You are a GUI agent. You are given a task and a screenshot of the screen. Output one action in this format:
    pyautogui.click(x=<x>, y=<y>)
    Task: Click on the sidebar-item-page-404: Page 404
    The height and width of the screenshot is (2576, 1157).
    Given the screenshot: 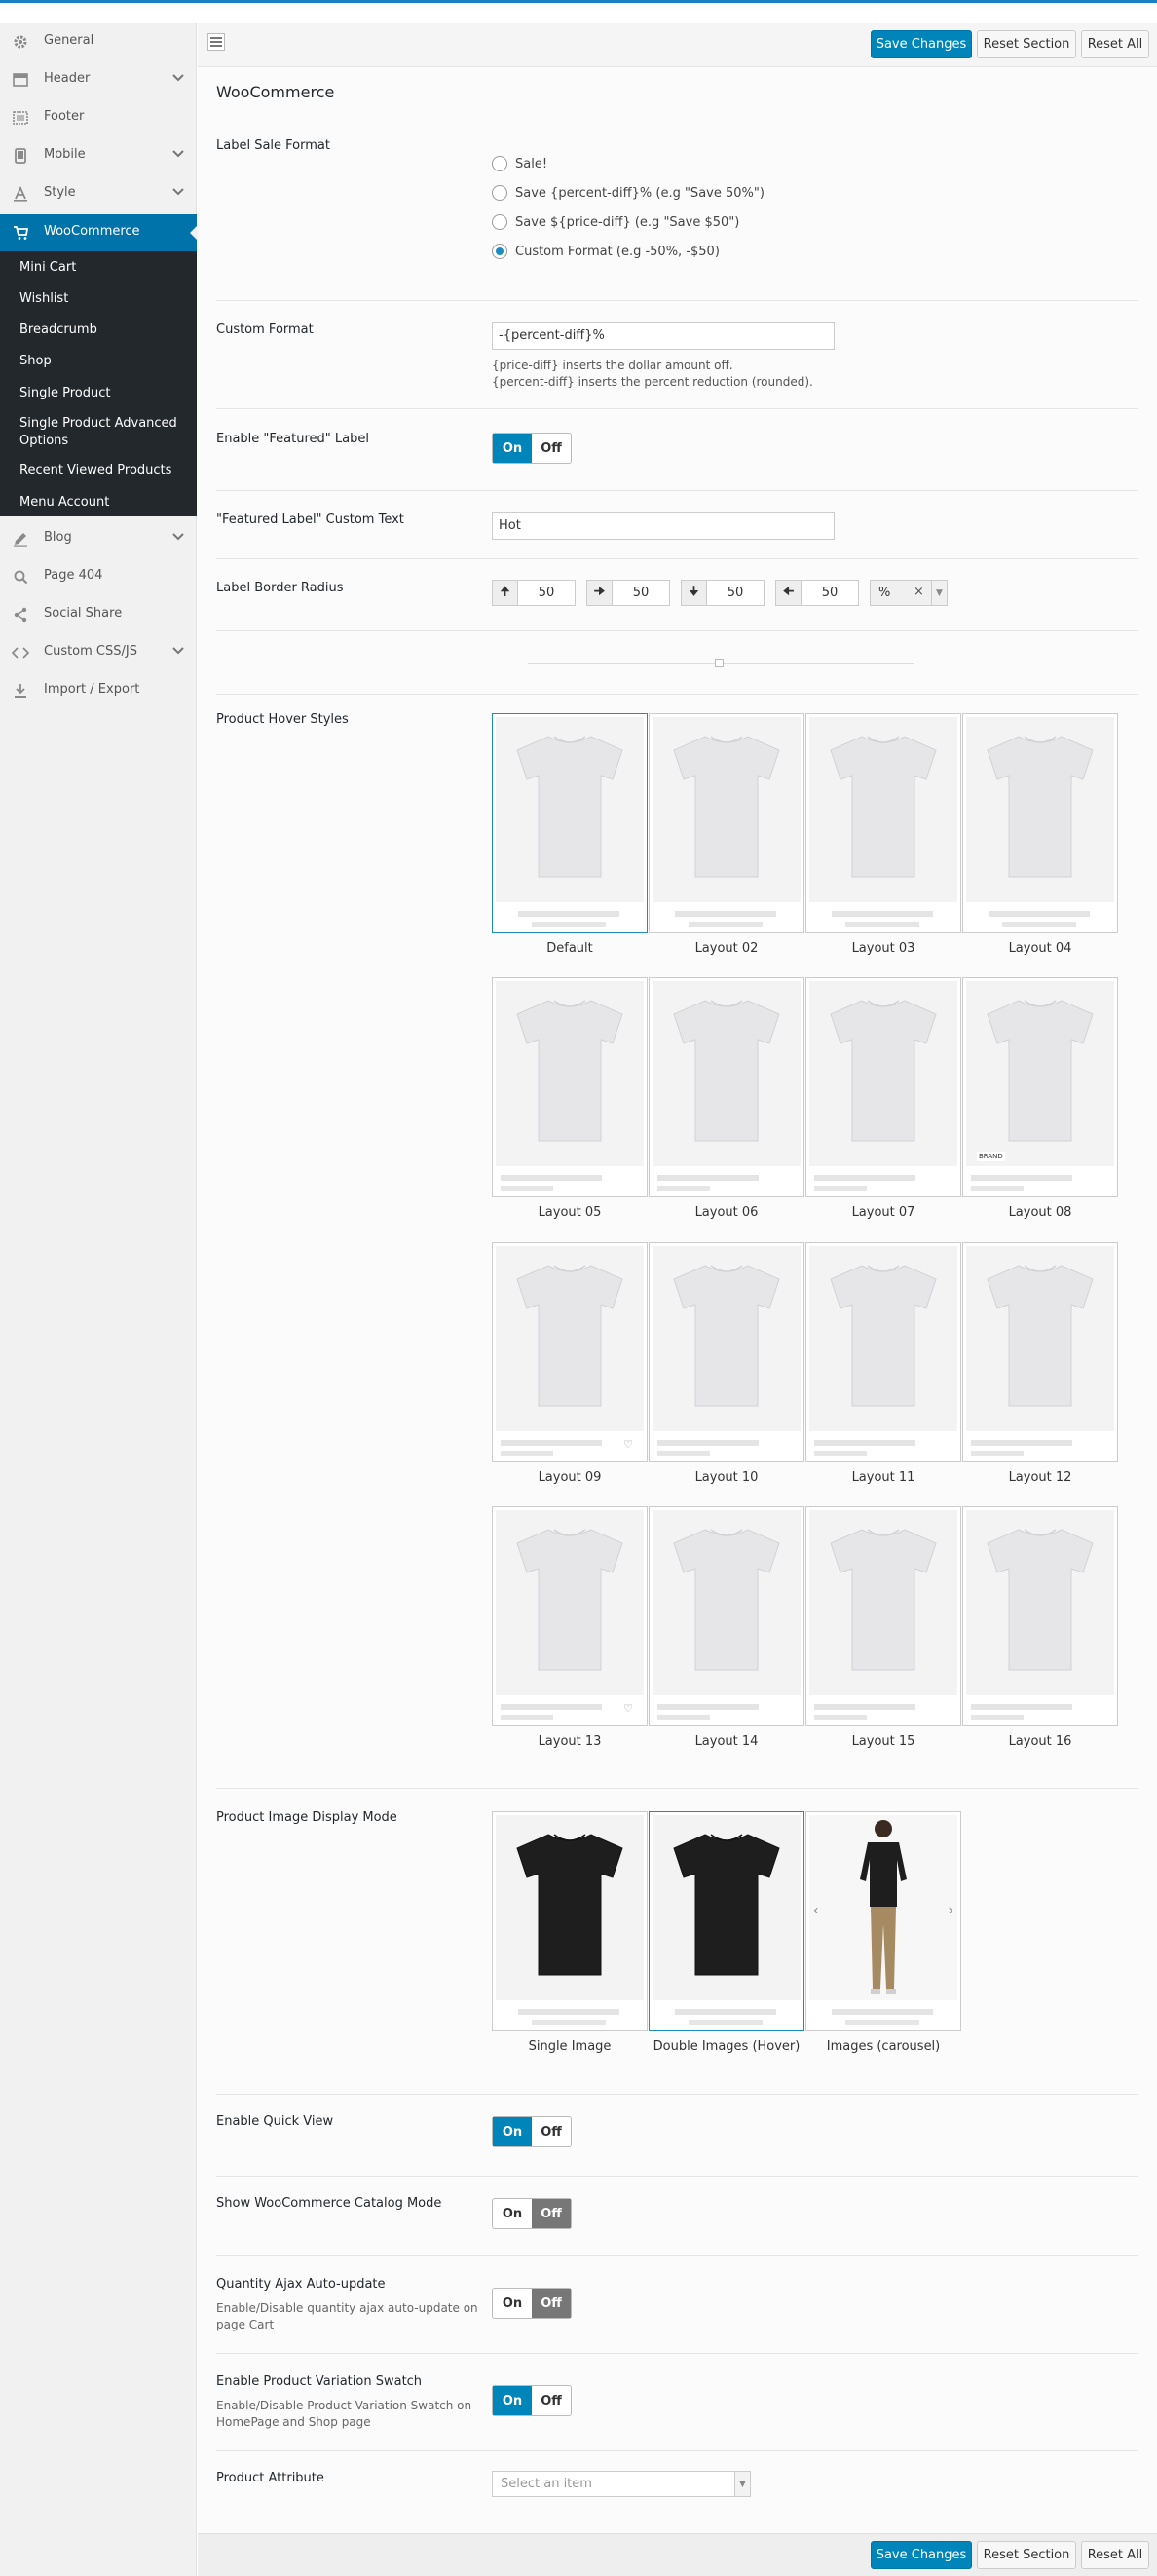 What is the action you would take?
    pyautogui.click(x=98, y=576)
    